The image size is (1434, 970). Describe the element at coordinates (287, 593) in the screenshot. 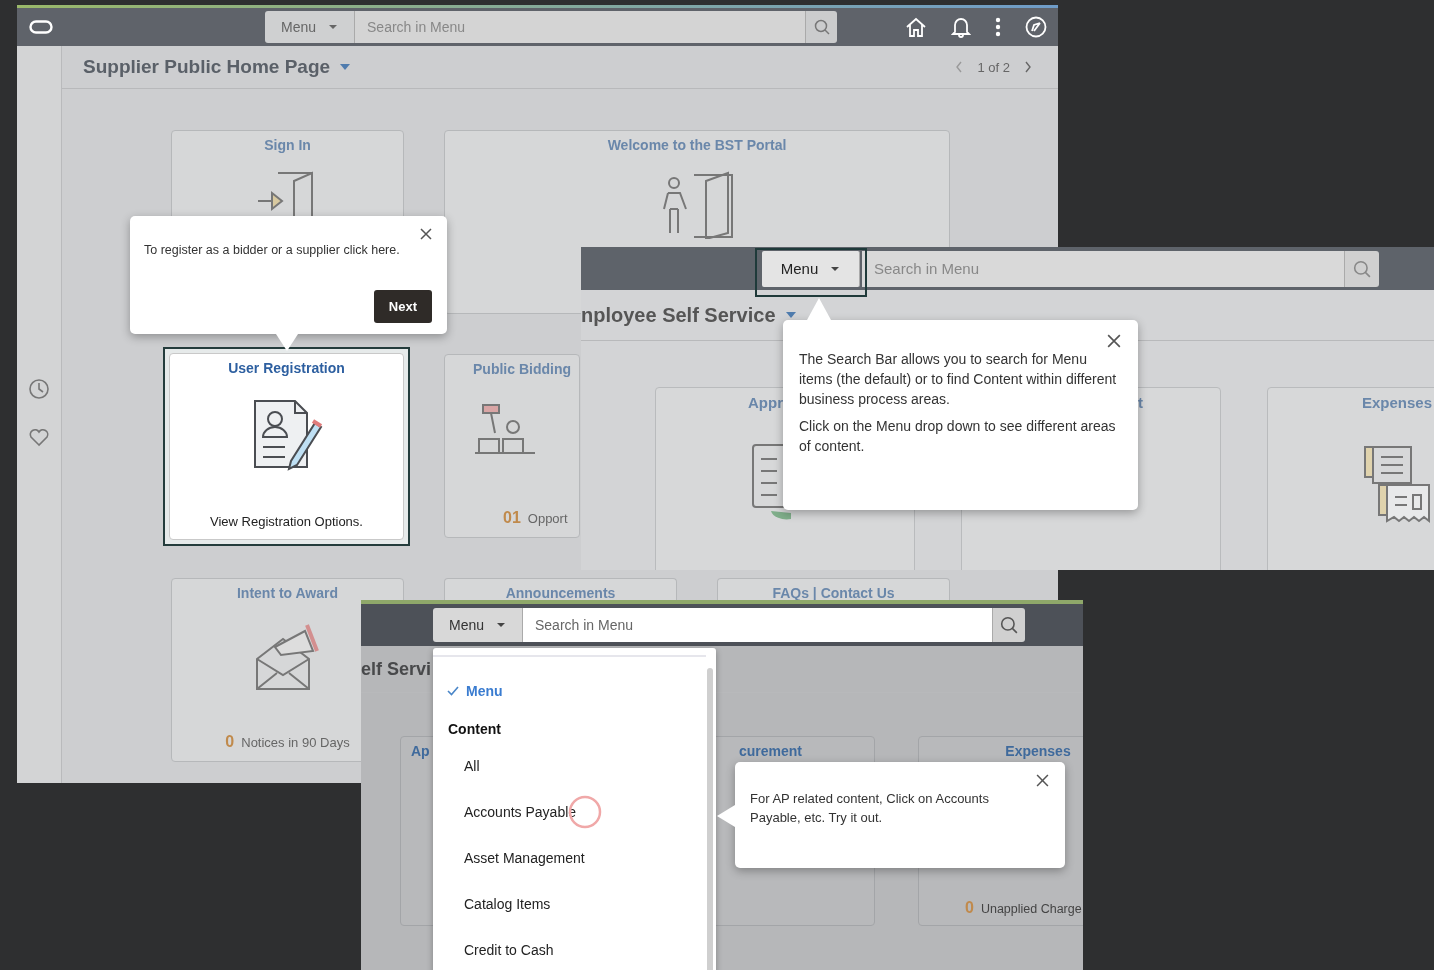

I see `tile-title: Intent to Award` at that location.